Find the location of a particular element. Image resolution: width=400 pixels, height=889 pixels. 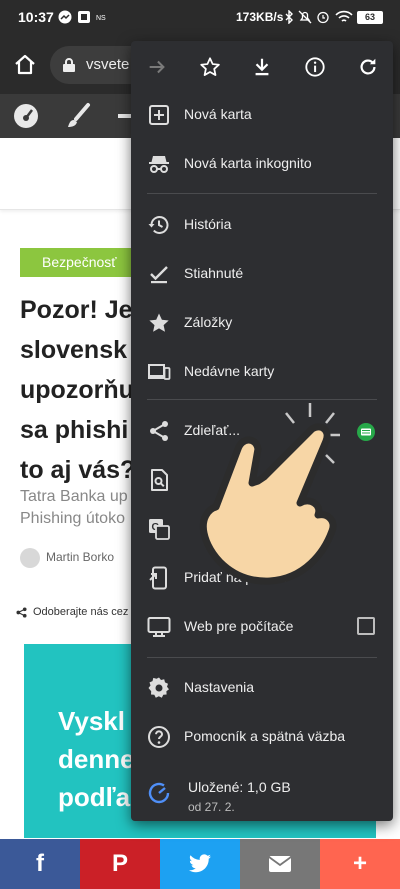

history-icon is located at coordinates (158, 225).